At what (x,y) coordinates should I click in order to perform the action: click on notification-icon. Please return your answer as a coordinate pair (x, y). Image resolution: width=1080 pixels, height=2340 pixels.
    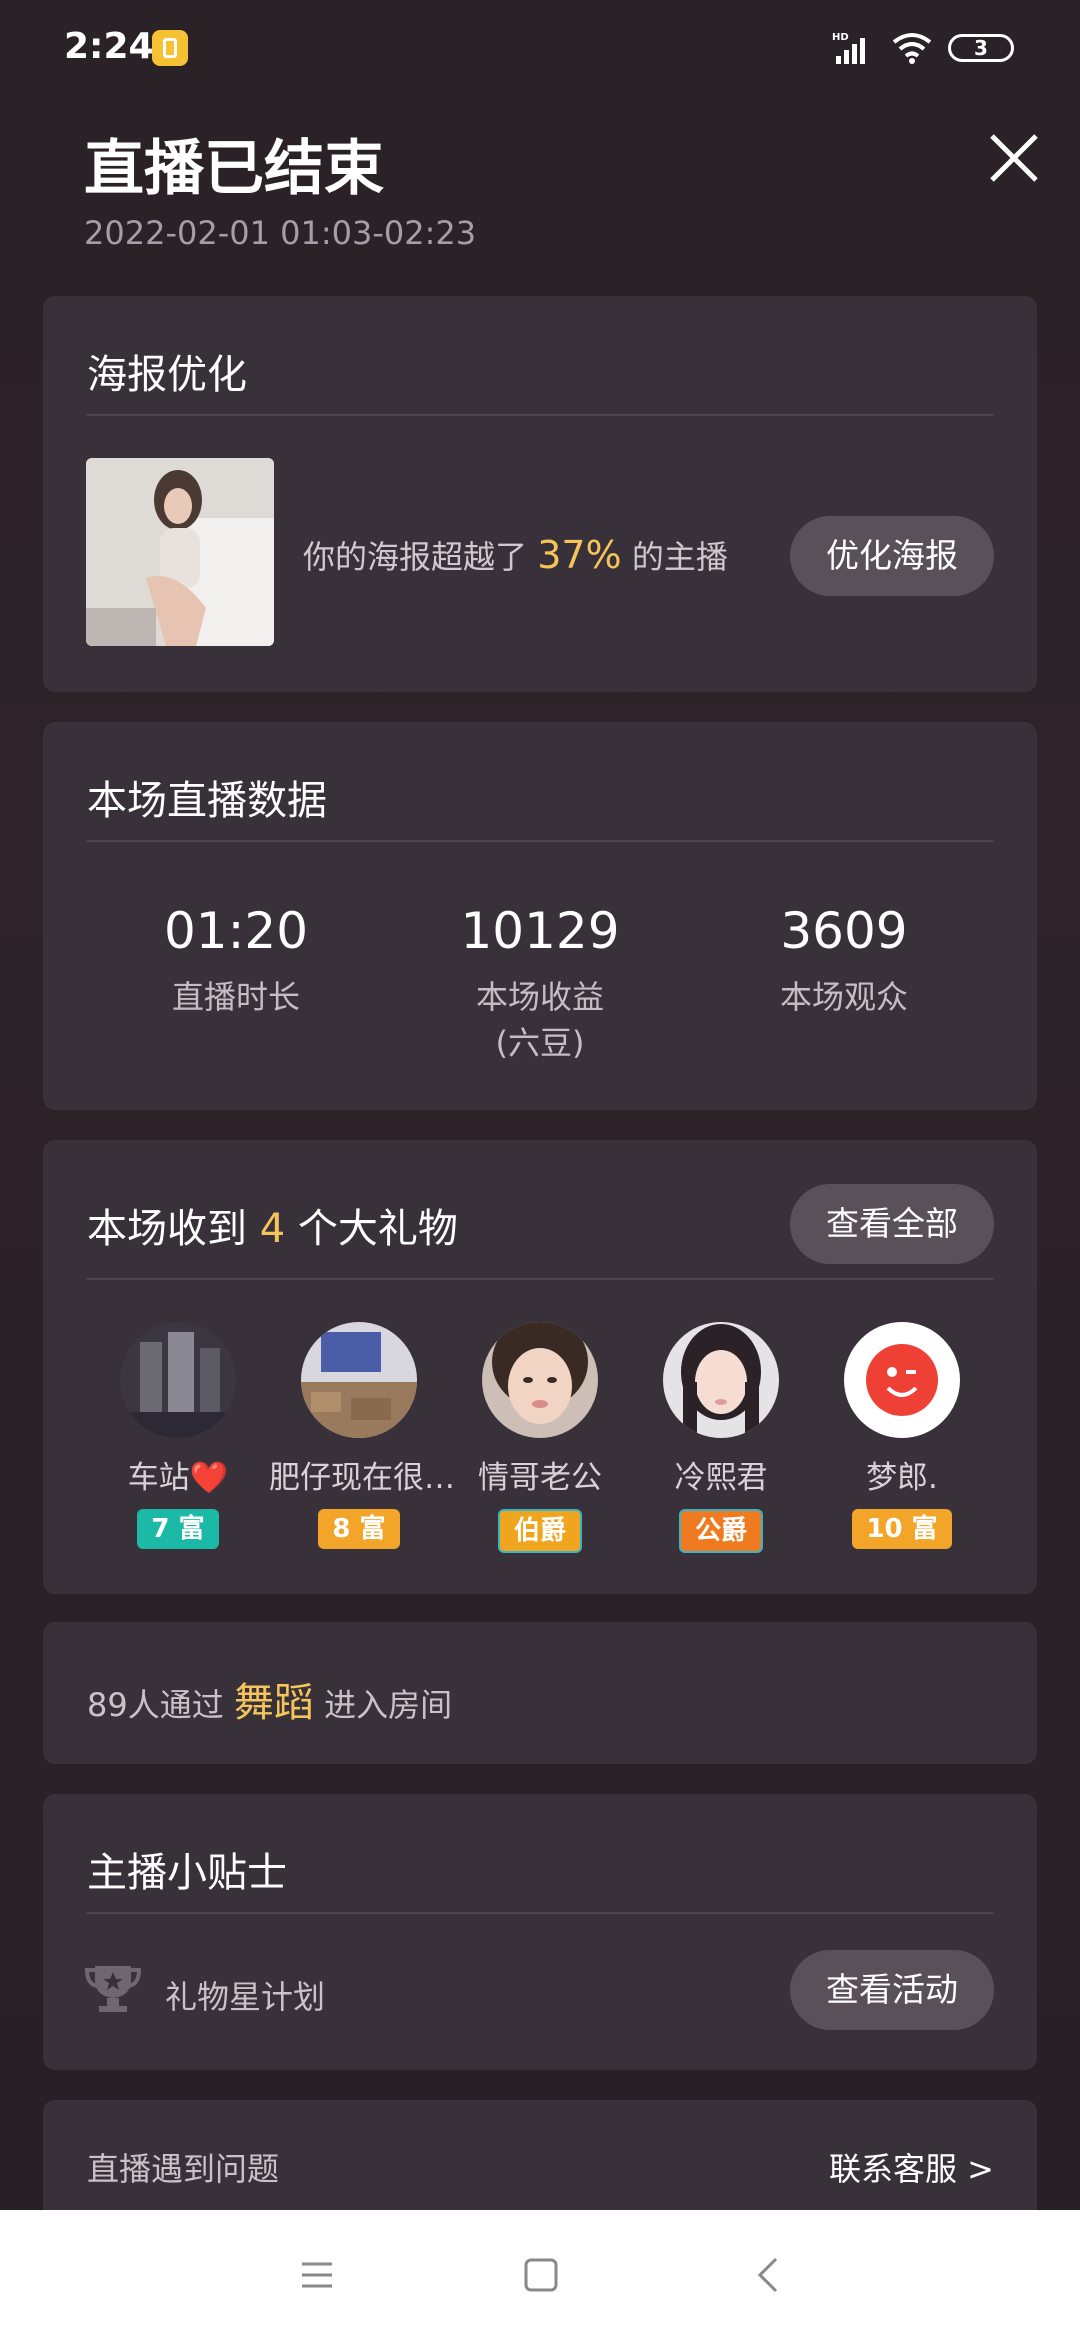
    Looking at the image, I should click on (170, 48).